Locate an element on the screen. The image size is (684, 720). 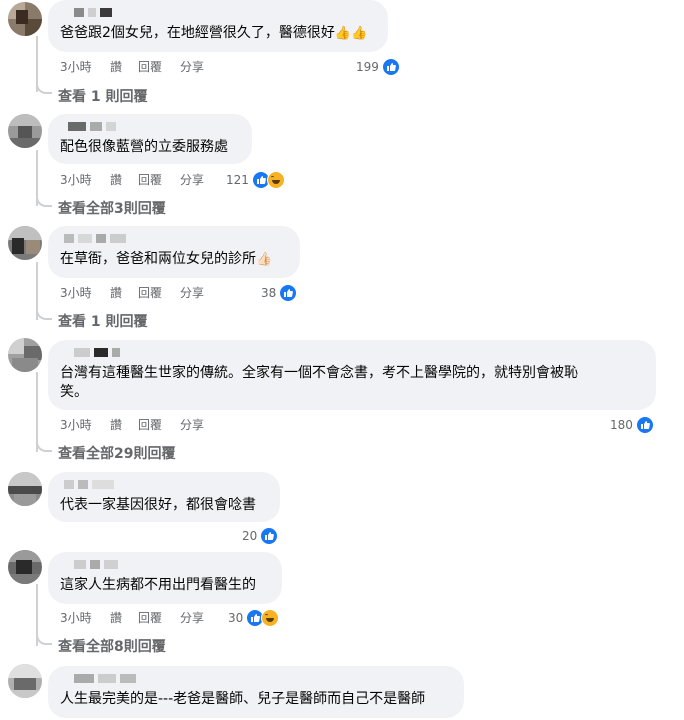
comment-text: 在草衙，爸爸和兩位女兒的診所👍🏻 is located at coordinates (166, 259).